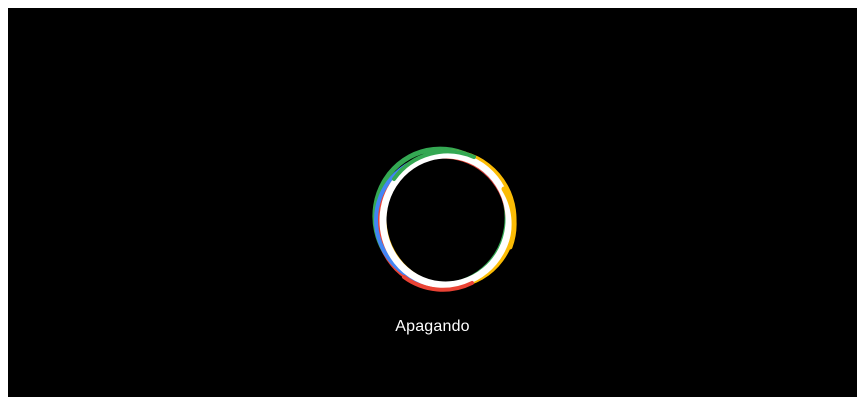 Image resolution: width=863 pixels, height=403 pixels. I want to click on ring-spinner-icon, so click(445, 220).